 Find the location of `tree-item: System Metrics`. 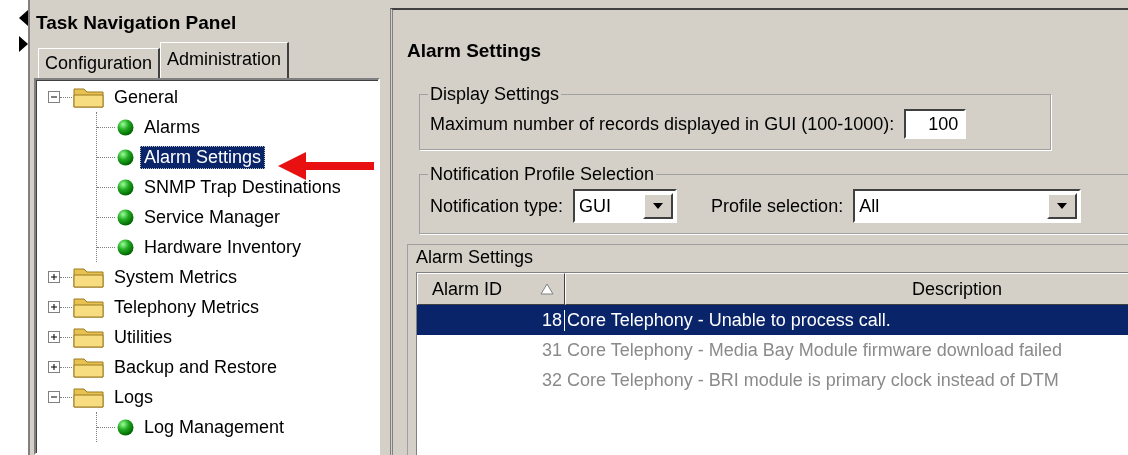

tree-item: System Metrics is located at coordinates (175, 277).